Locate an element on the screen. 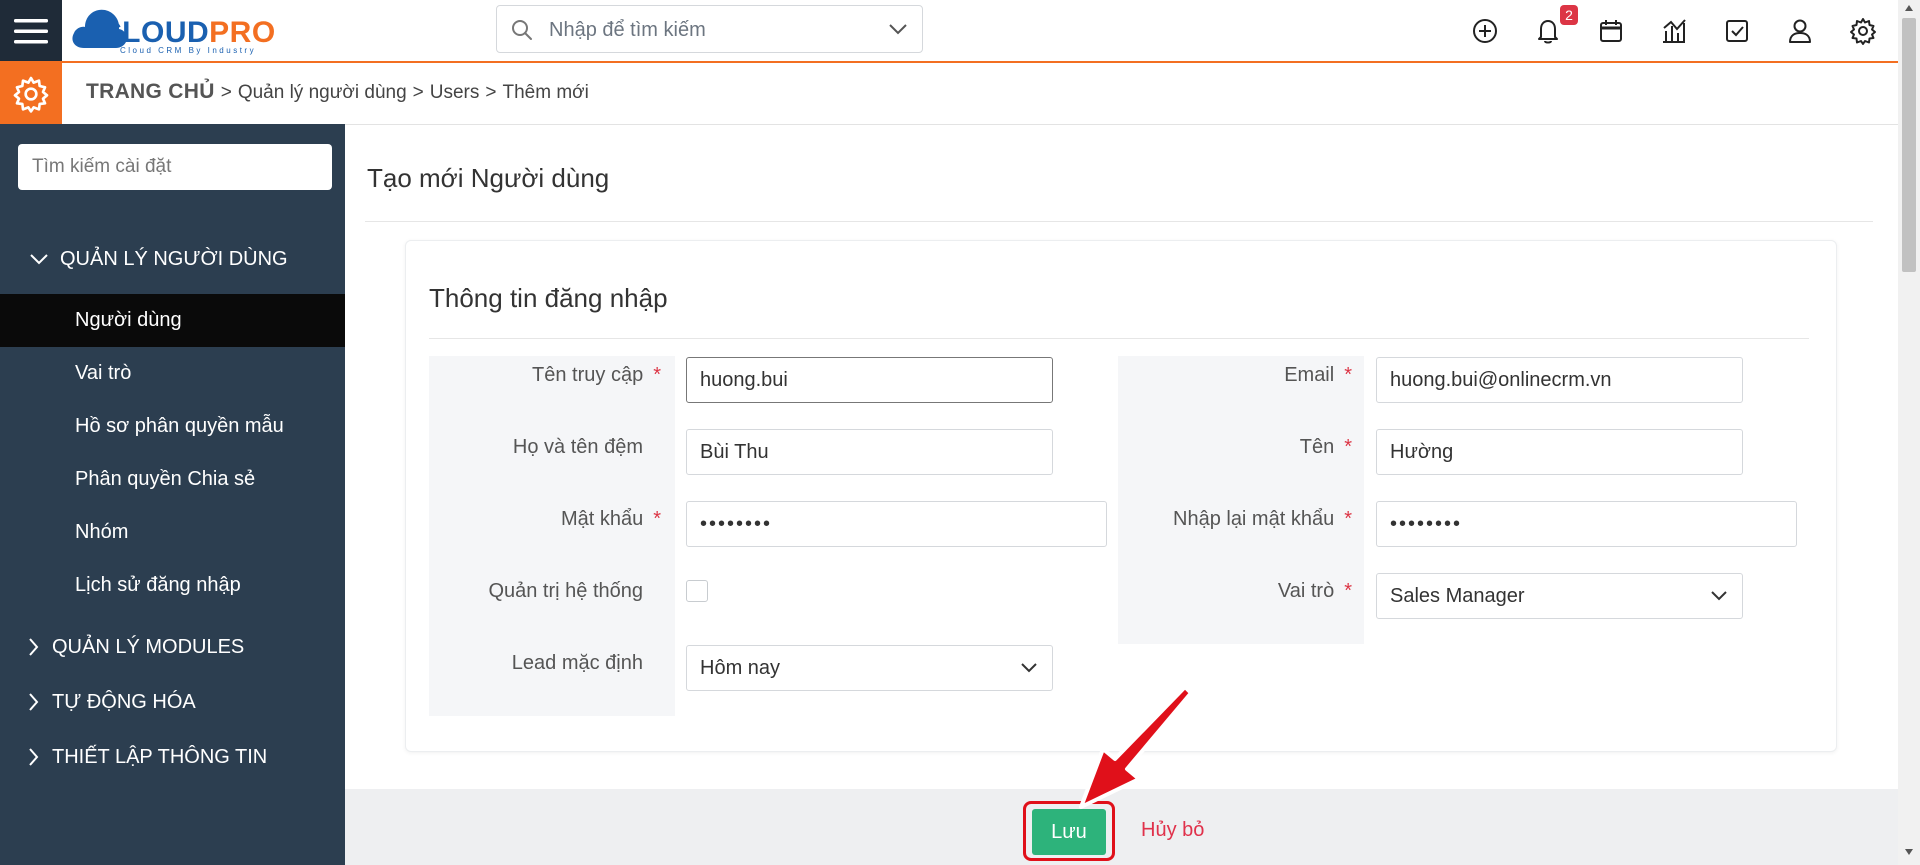 This screenshot has height=865, width=1920. role-select: Sales Manager is located at coordinates (1559, 596).